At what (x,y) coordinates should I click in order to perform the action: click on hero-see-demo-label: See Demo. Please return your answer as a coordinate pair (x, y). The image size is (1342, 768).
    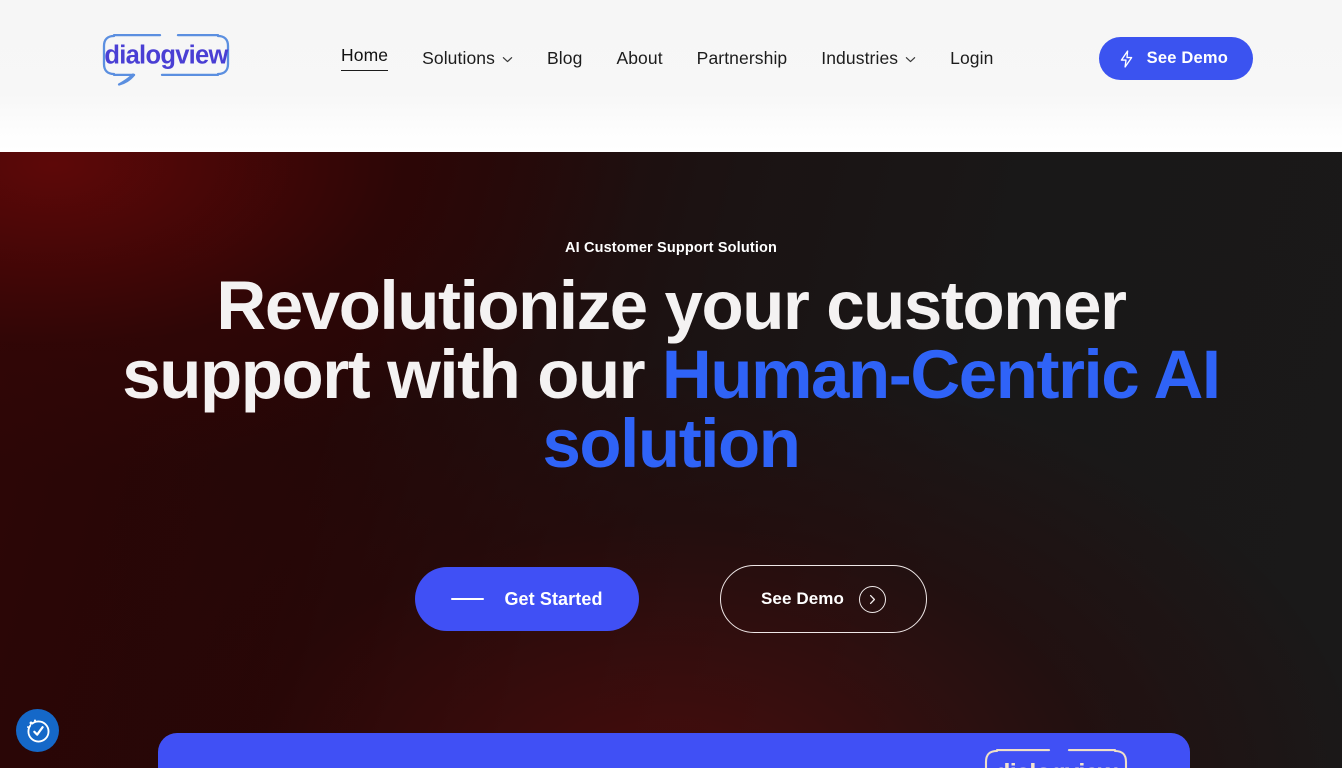
    Looking at the image, I should click on (802, 598).